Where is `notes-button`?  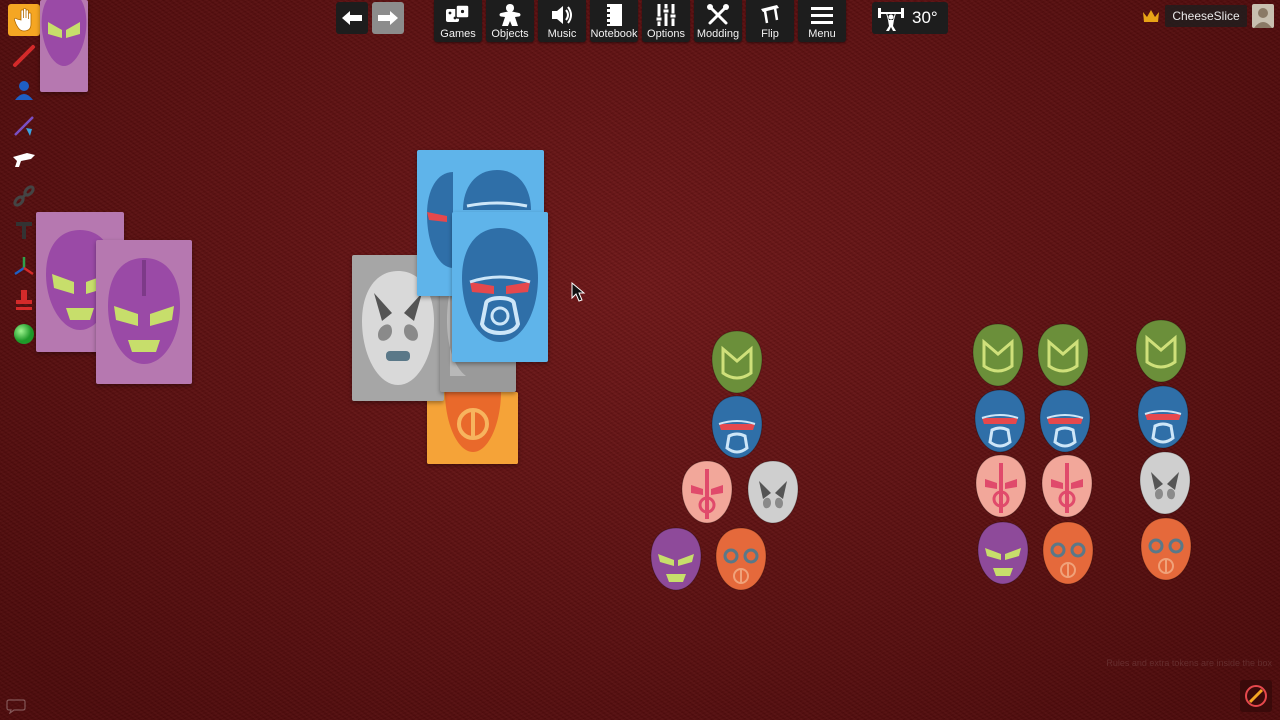
notes-button is located at coordinates (1256, 696).